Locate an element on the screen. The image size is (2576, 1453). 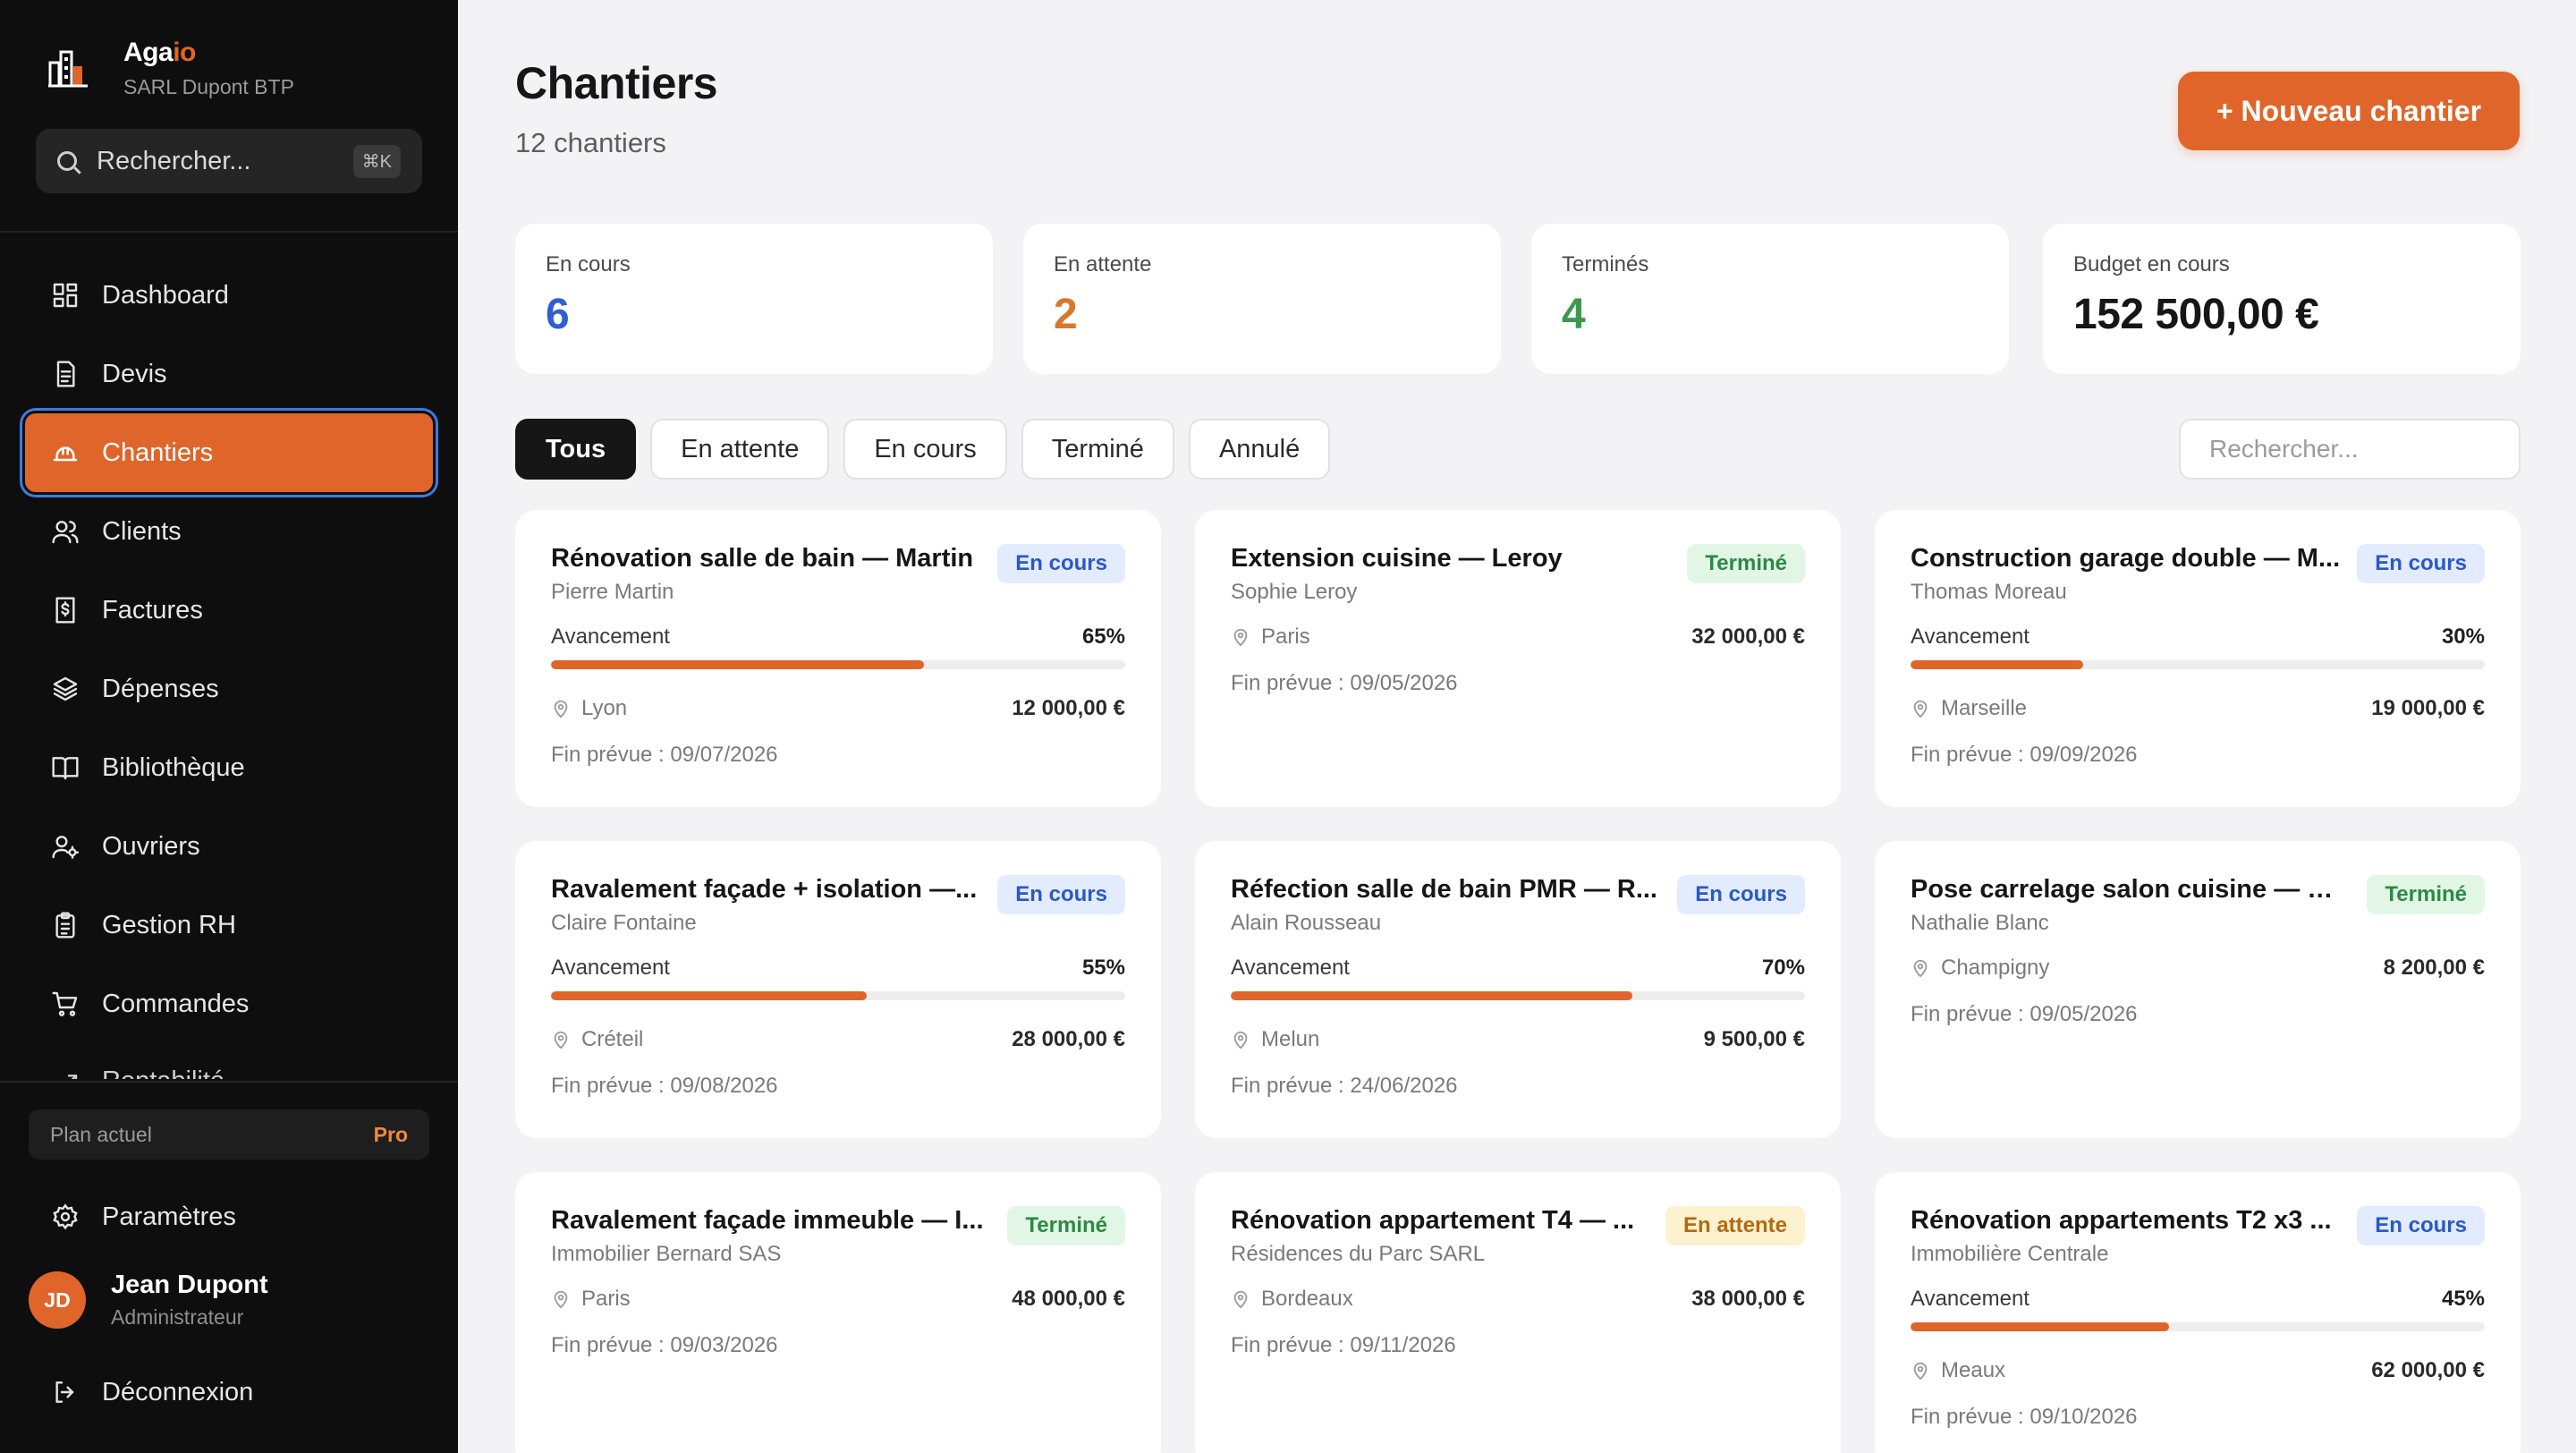
progress-row: Avancement 70% is located at coordinates (1518, 968).